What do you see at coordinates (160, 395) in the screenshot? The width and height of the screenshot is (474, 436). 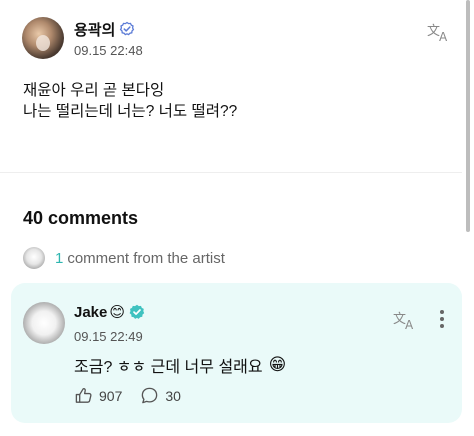 I see `reply-button: 30` at bounding box center [160, 395].